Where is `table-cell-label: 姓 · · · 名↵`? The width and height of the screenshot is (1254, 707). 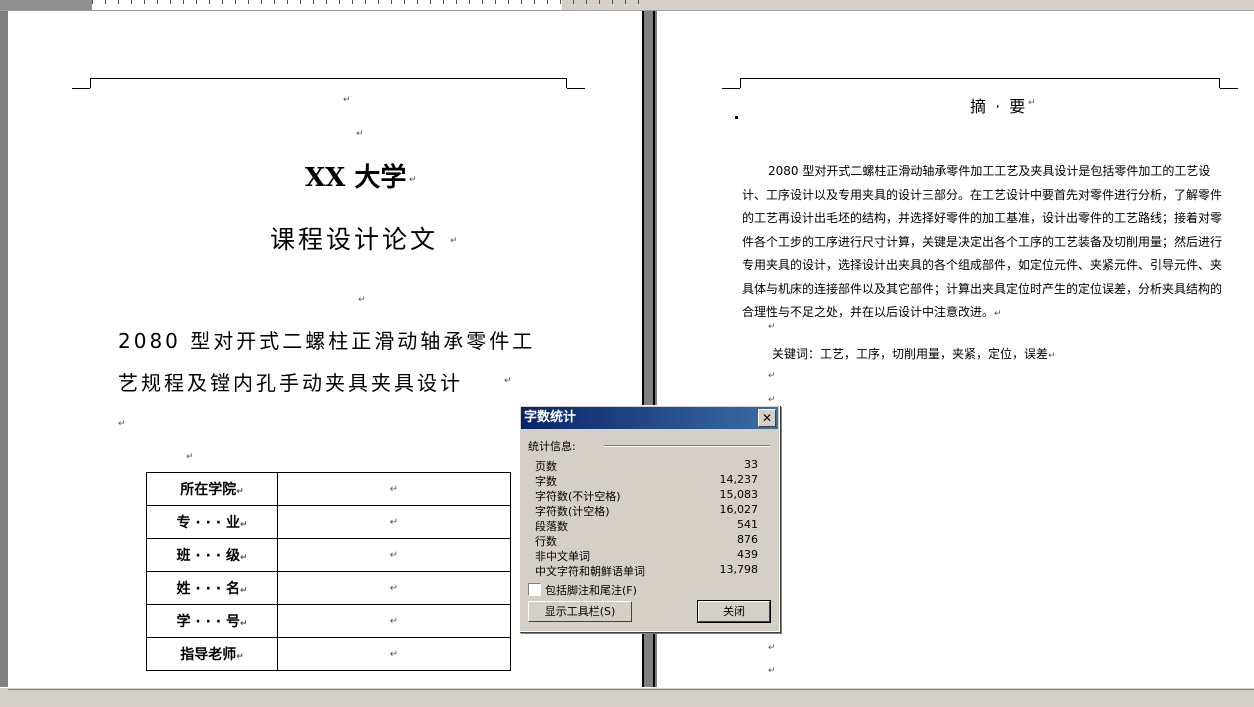
table-cell-label: 姓 · · · 名↵ is located at coordinates (212, 588).